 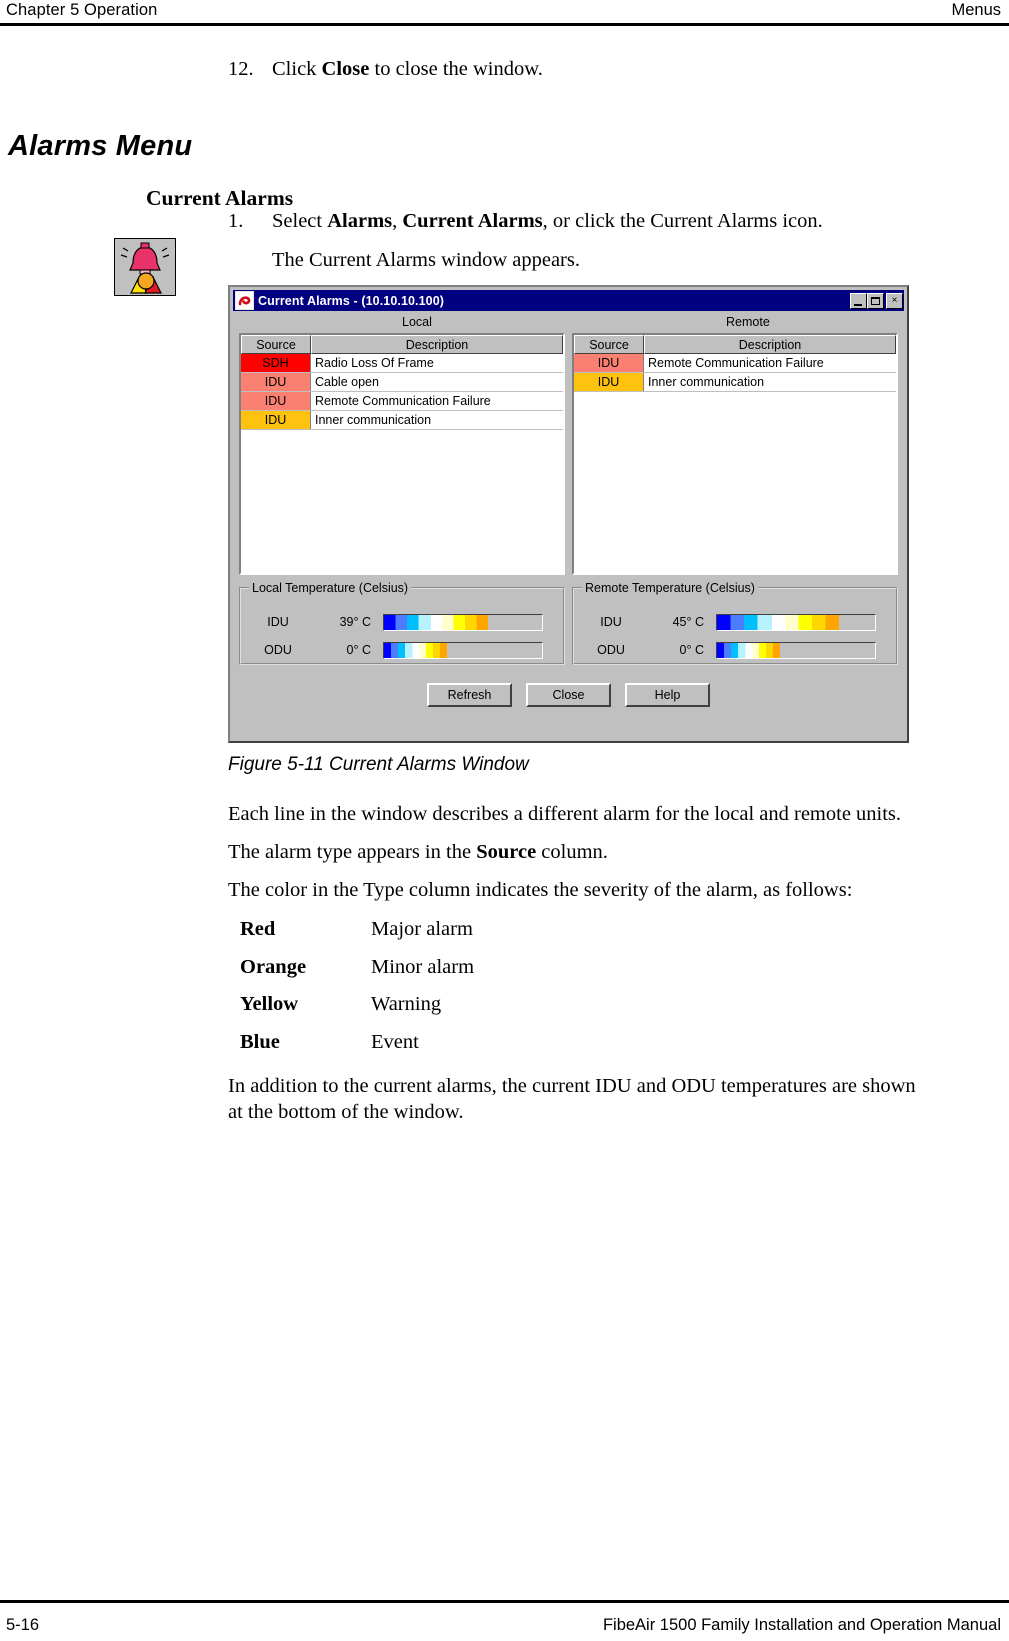 What do you see at coordinates (278, 650) in the screenshot?
I see `local-temp-odu-label: ODU` at bounding box center [278, 650].